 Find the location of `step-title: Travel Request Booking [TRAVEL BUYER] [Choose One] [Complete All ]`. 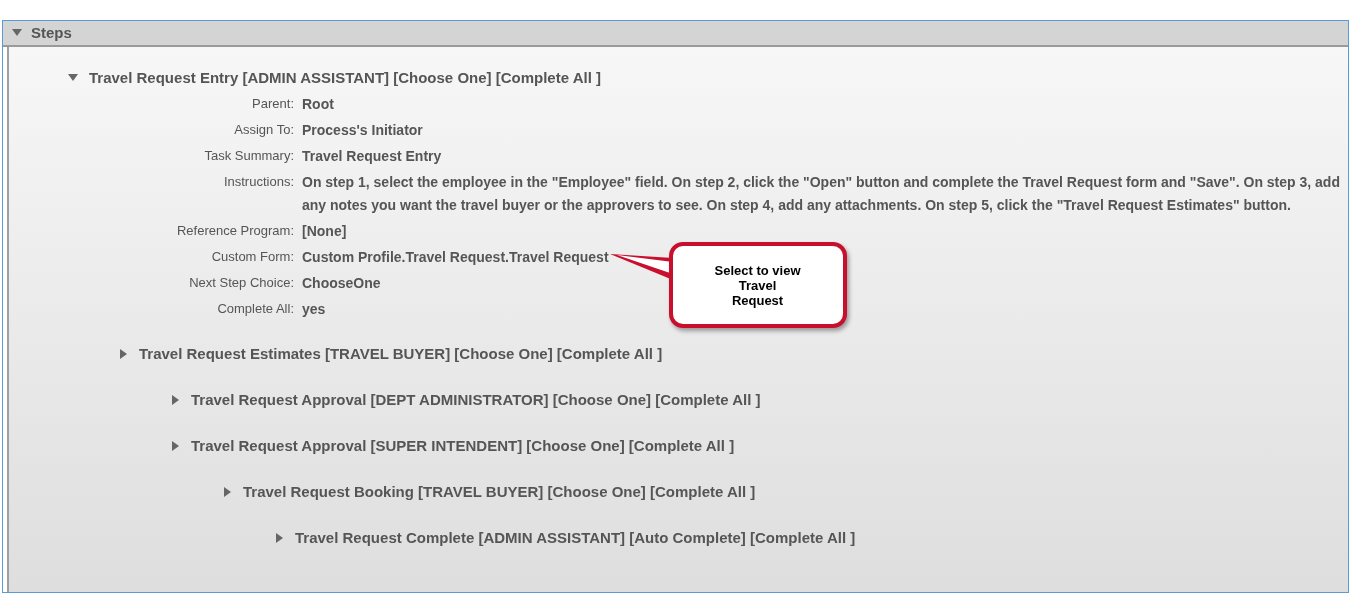

step-title: Travel Request Booking [TRAVEL BUYER] [Choose One] [Complete All ] is located at coordinates (499, 492).